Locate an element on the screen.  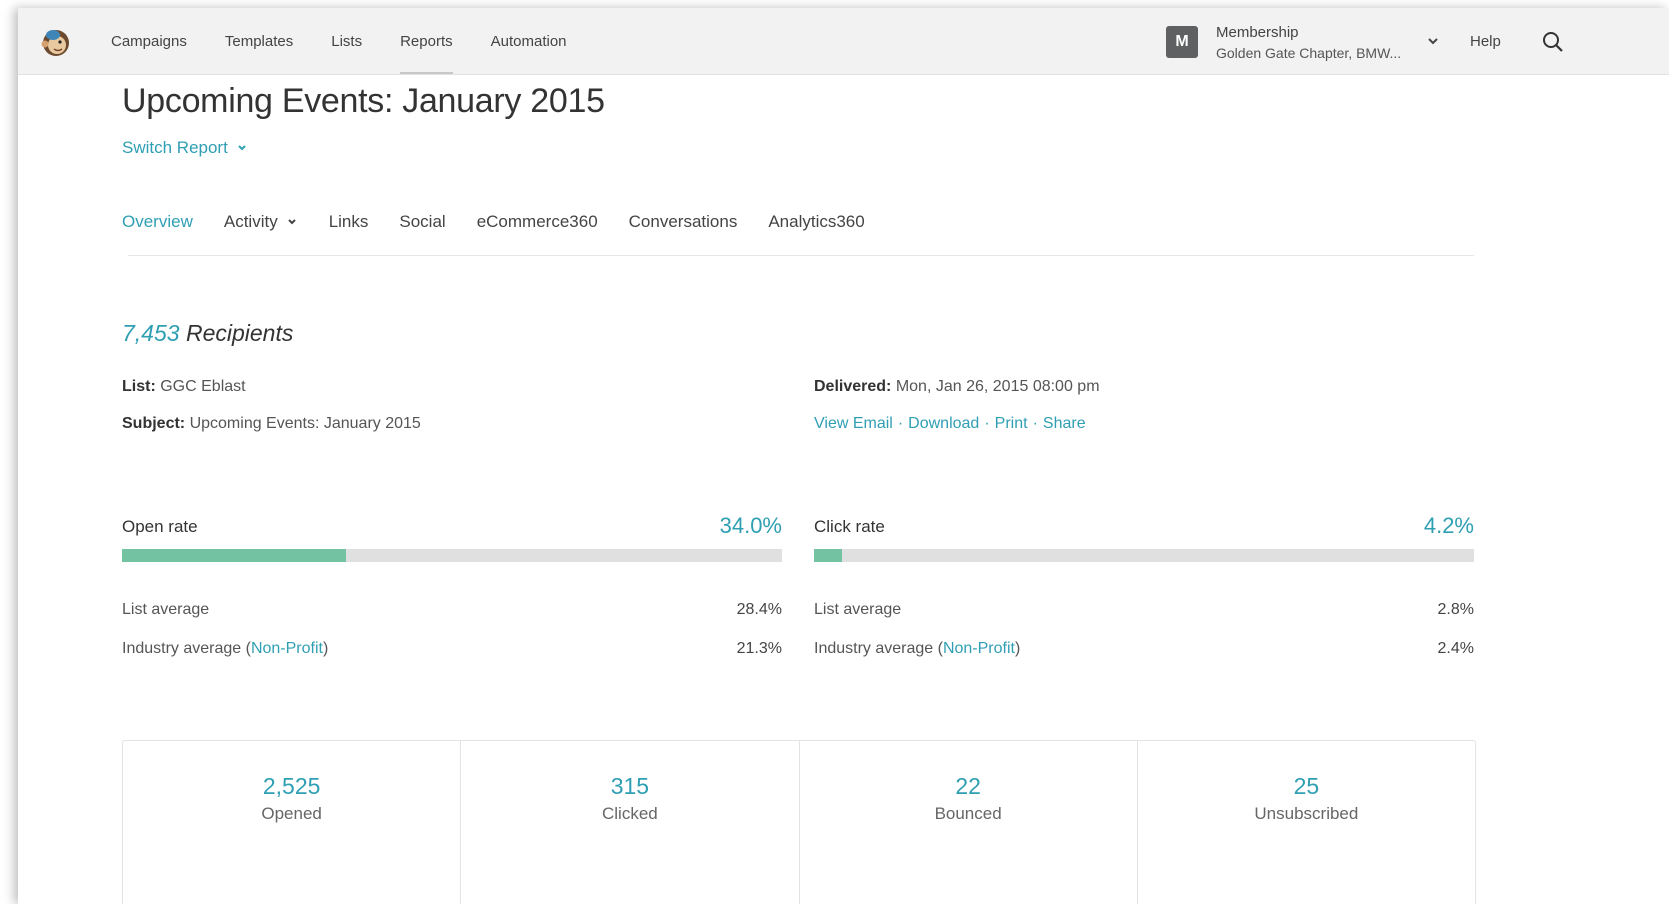
stat-opened: 2,525 Opened is located at coordinates (292, 822).